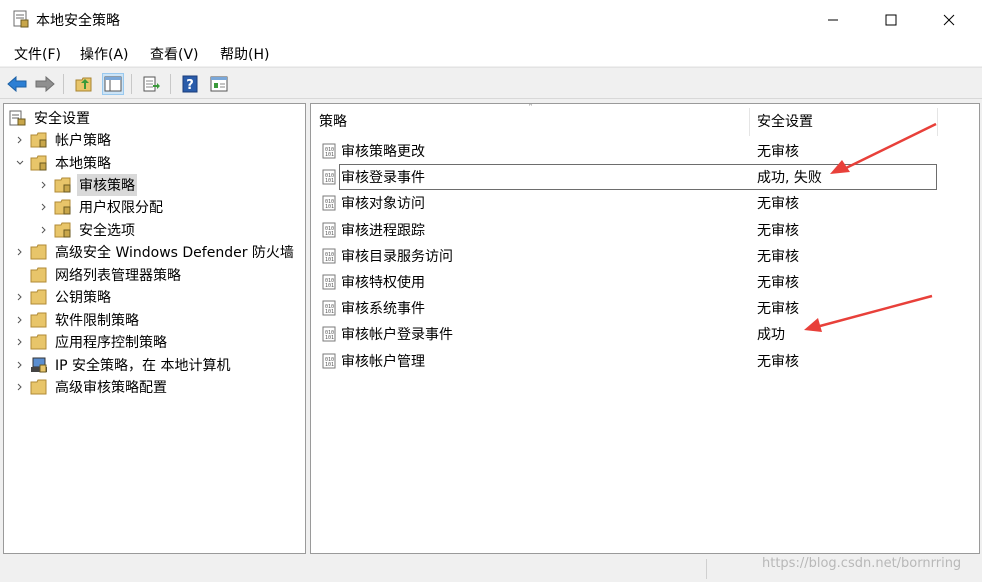 The width and height of the screenshot is (982, 582). Describe the element at coordinates (111, 343) in the screenshot. I see `tree-item-label: 应用程序控制策略` at that location.